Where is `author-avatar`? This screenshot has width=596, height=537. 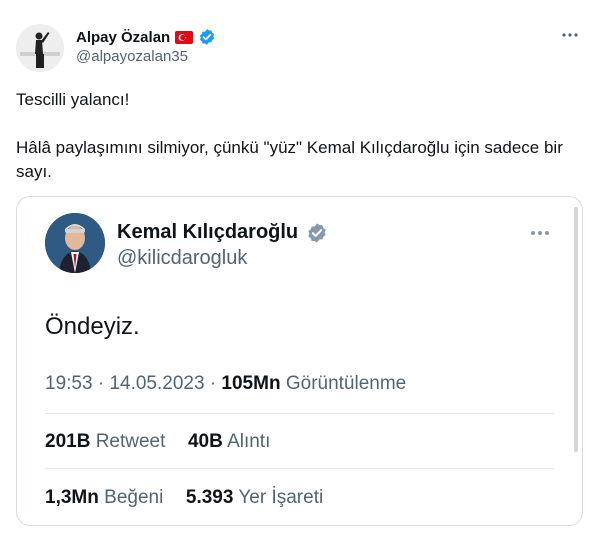
author-avatar is located at coordinates (40, 48).